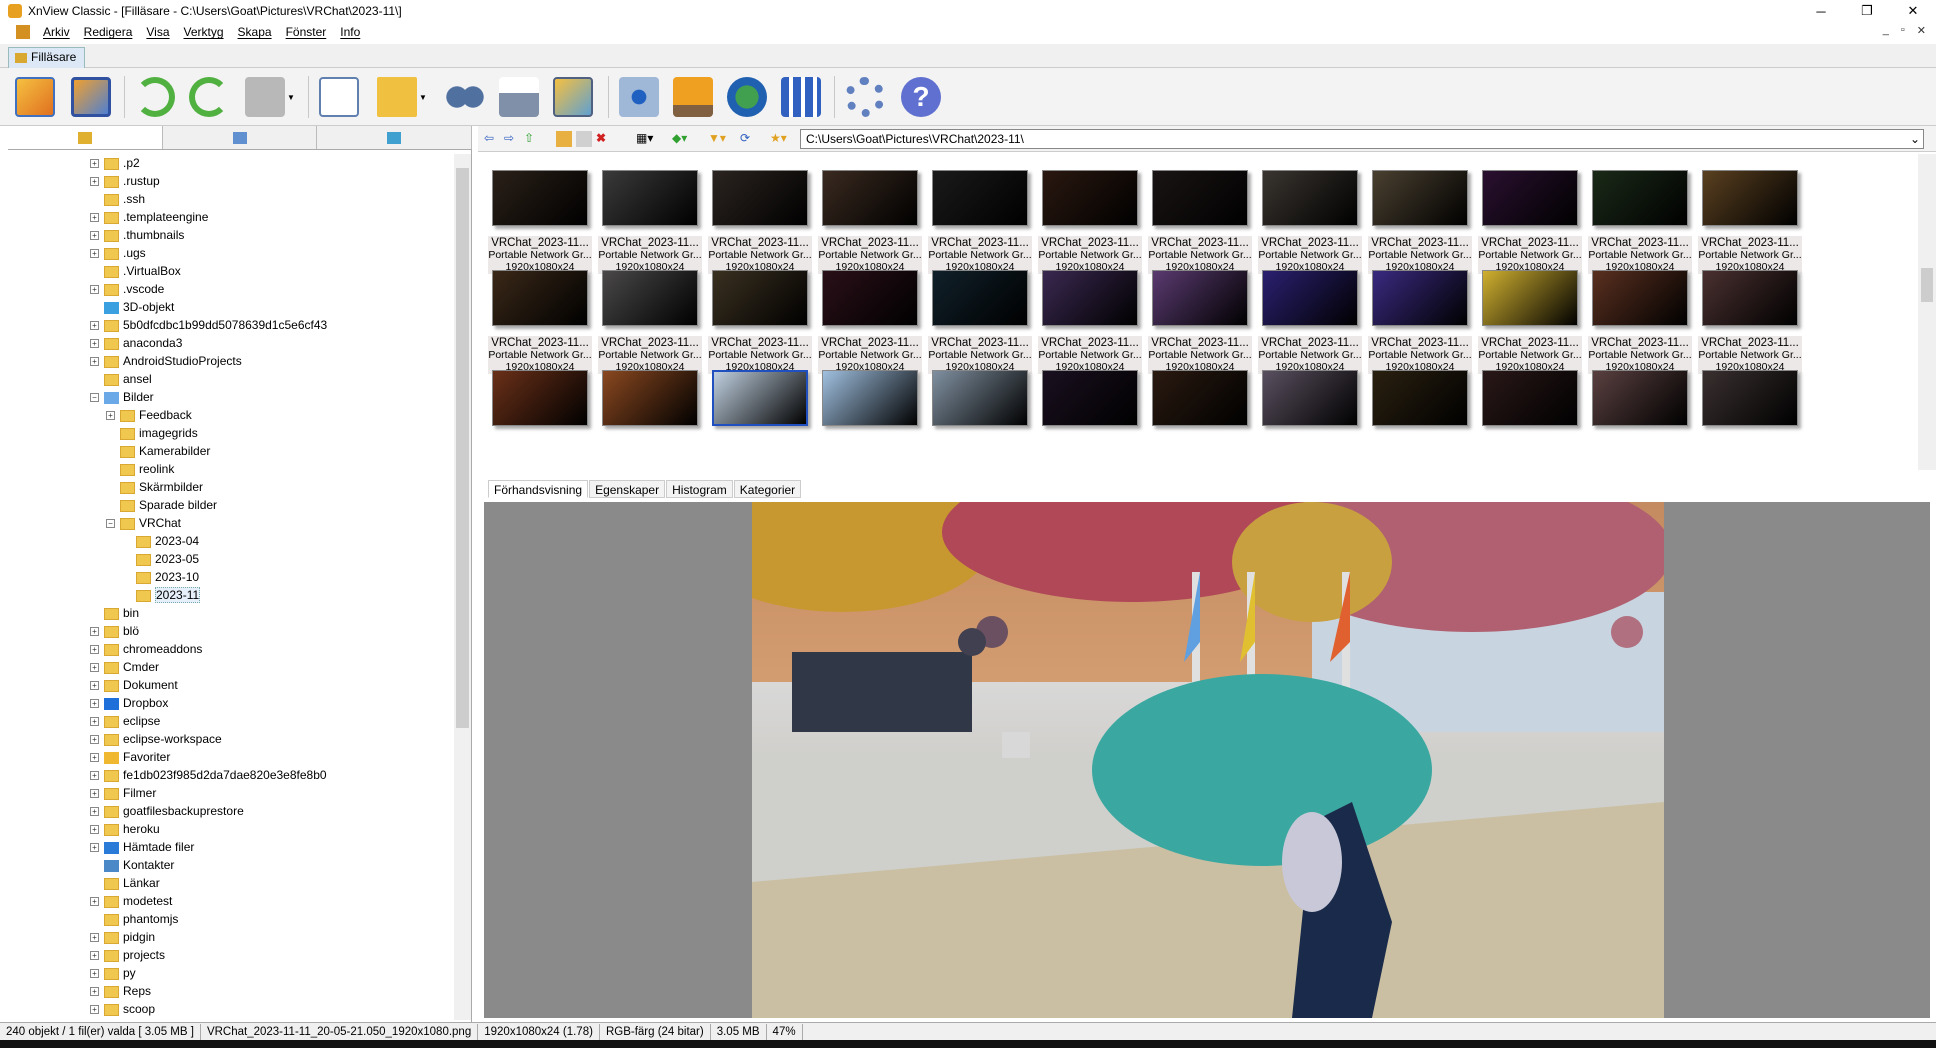 This screenshot has height=1048, width=1936. What do you see at coordinates (23, 32) in the screenshot?
I see `child-window-icon` at bounding box center [23, 32].